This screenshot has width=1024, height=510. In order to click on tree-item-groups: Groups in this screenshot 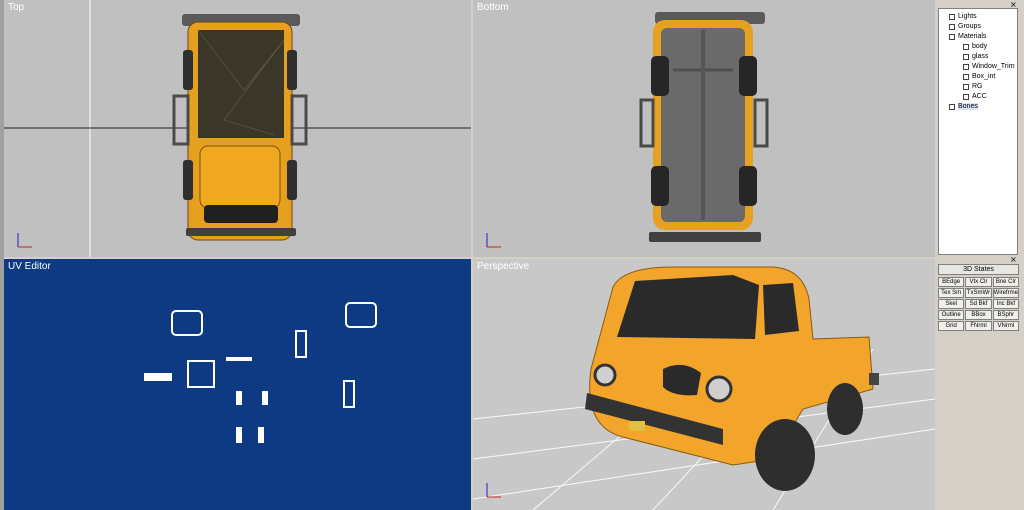, I will do `click(965, 26)`.